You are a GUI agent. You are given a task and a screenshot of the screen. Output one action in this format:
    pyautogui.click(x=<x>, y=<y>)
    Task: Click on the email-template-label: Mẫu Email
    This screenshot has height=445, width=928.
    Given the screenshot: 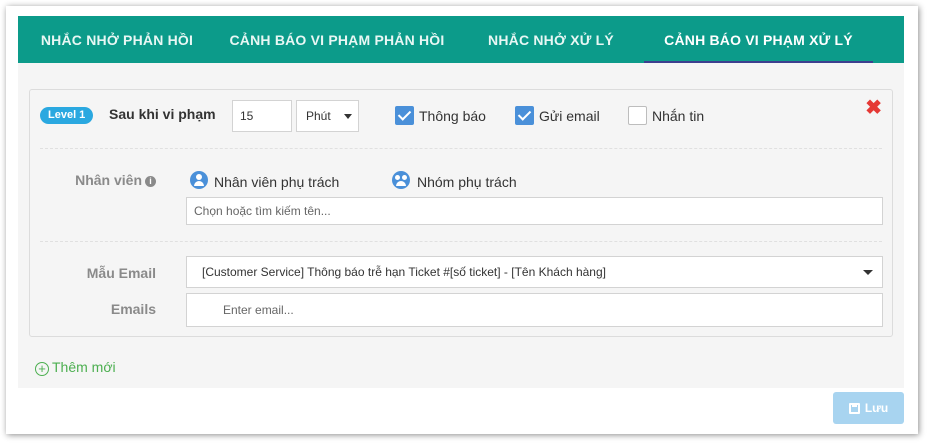 What is the action you would take?
    pyautogui.click(x=121, y=273)
    